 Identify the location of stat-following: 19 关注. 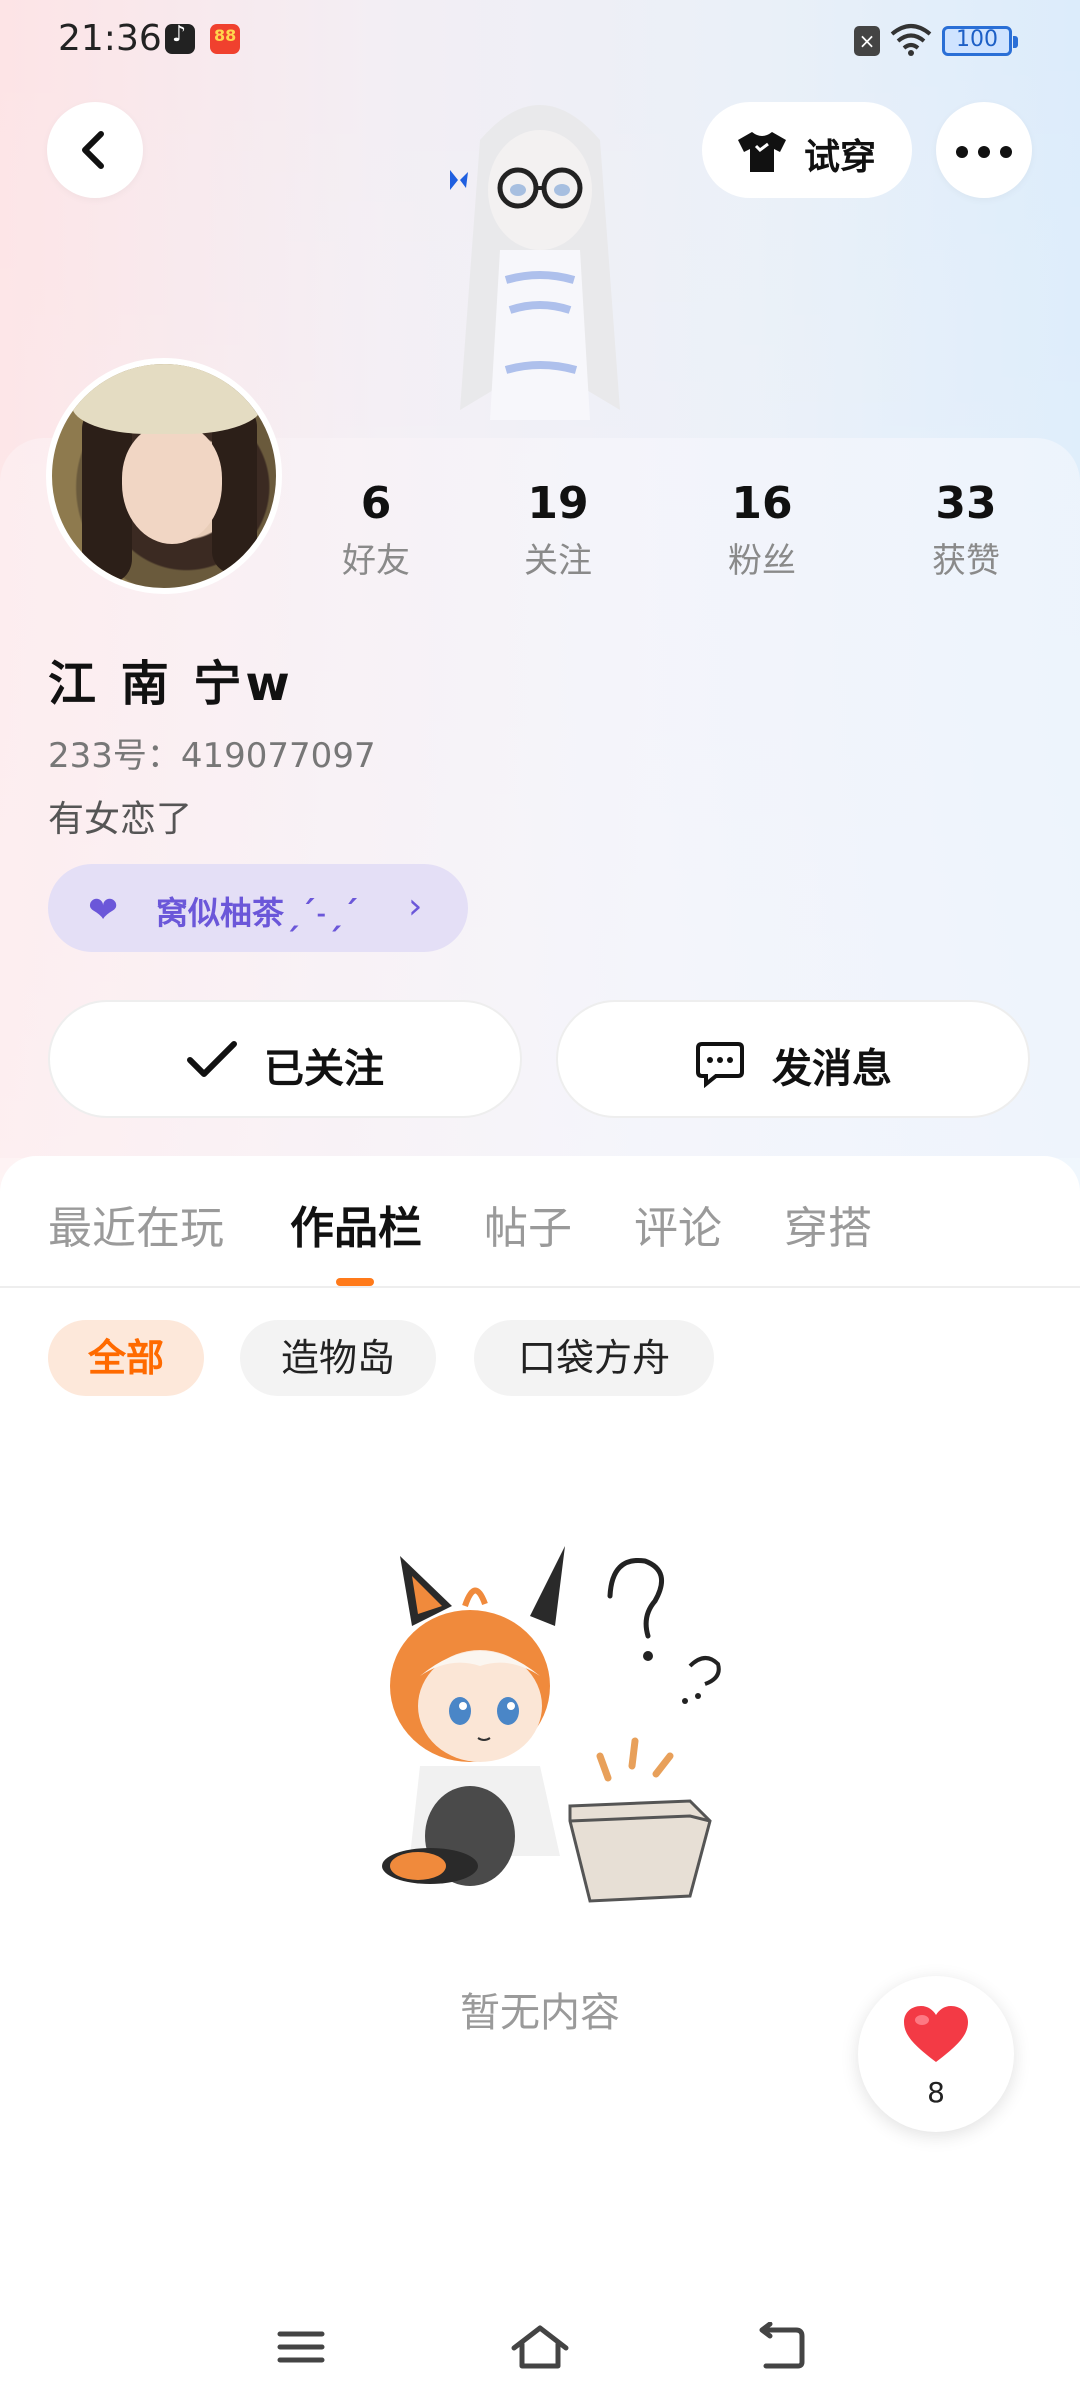
(558, 530).